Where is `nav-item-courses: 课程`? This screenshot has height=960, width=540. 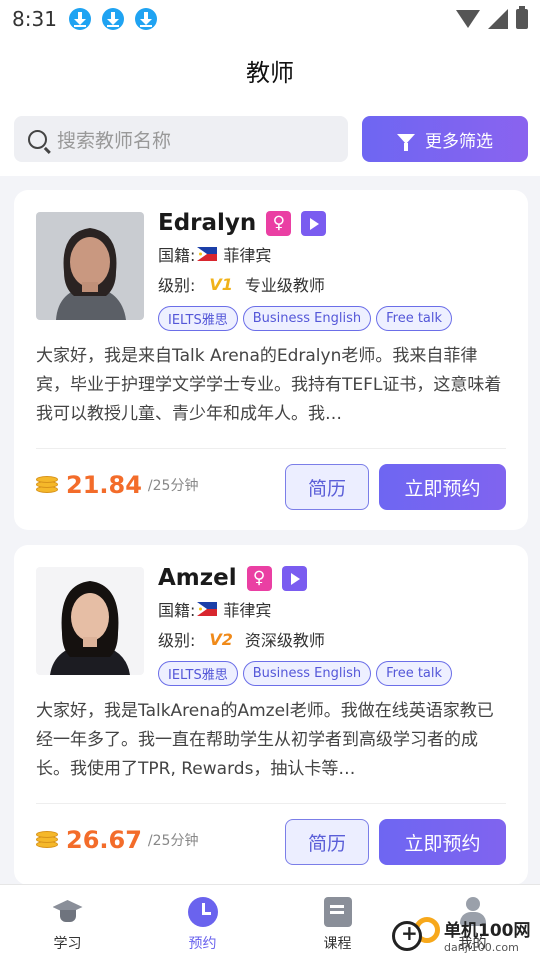
nav-item-courses: 课程 is located at coordinates (337, 922).